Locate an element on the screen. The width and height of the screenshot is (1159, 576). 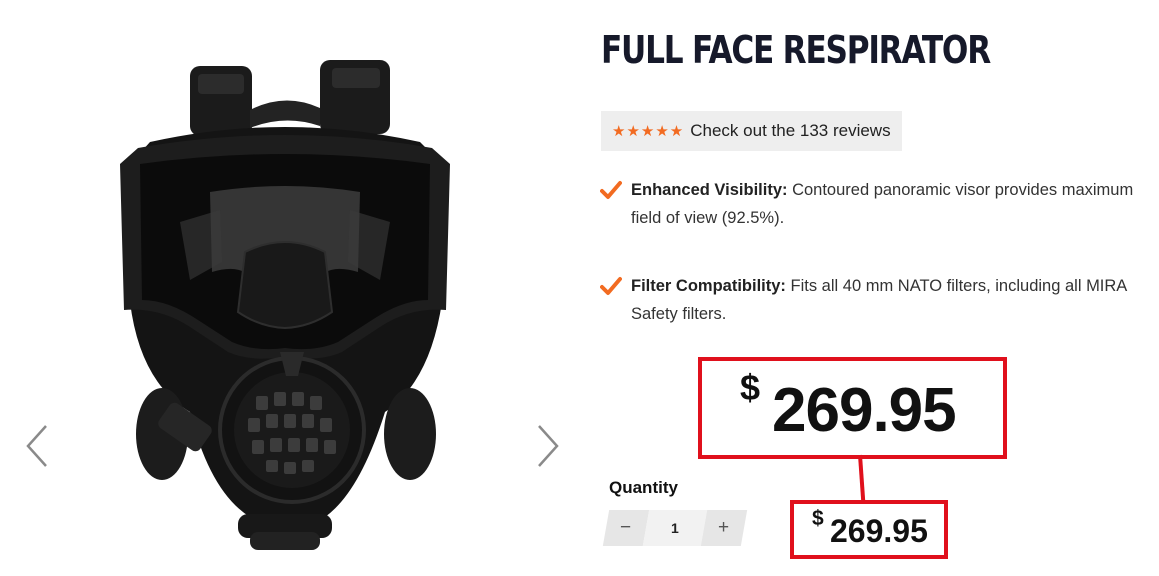
product-price: $ 269.95 is located at coordinates (869, 529).